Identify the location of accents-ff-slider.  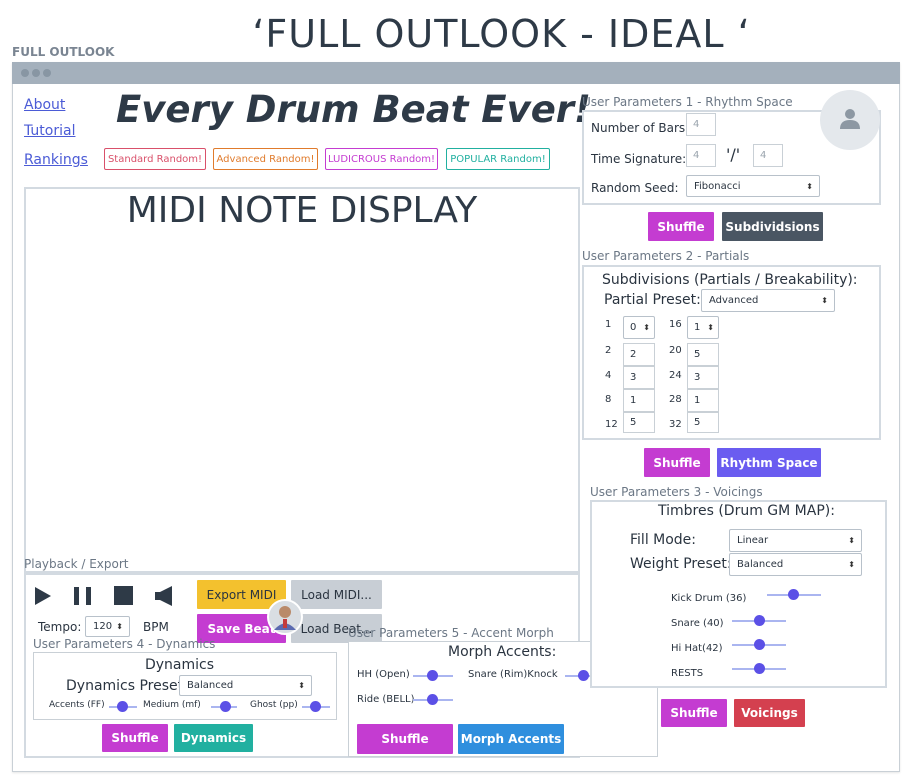
(122, 706).